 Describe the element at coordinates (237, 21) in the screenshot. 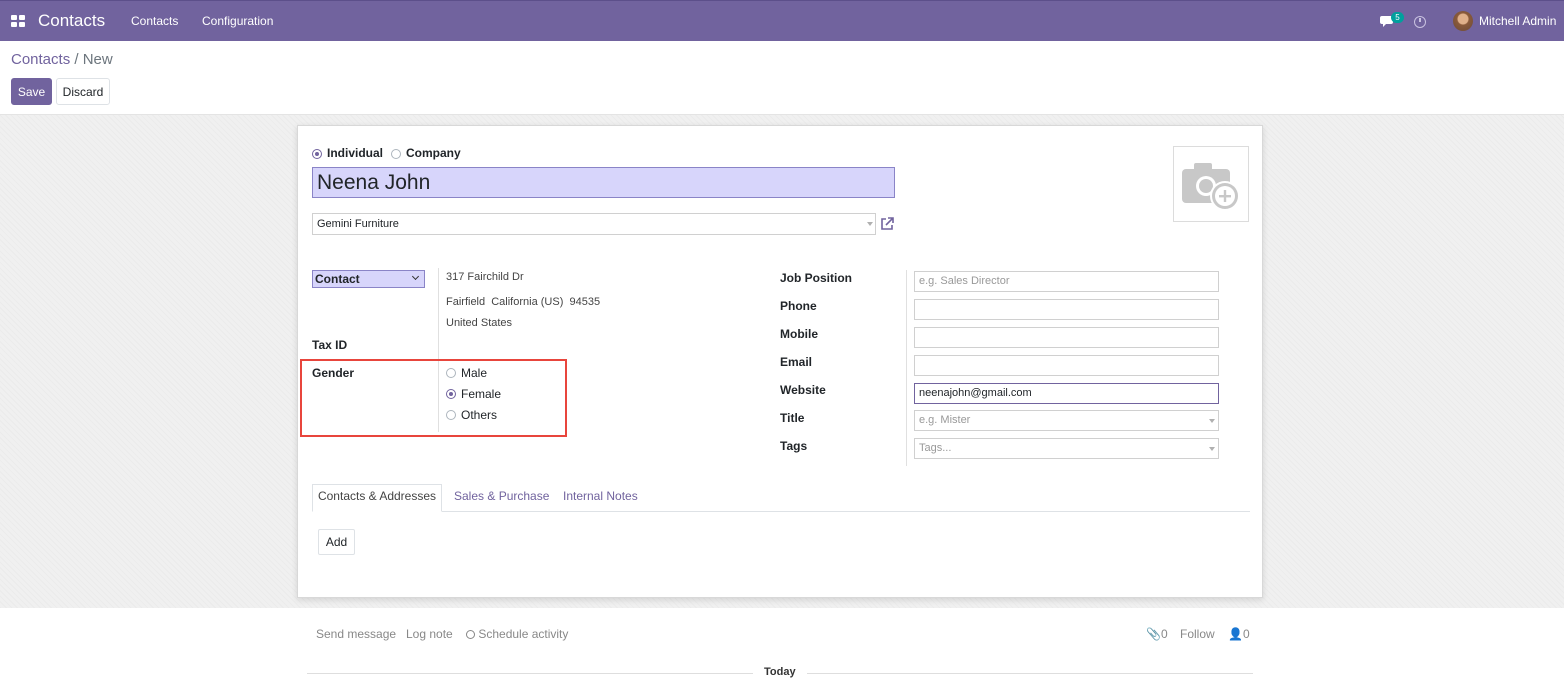

I see `menu-configuration: Configuration` at that location.